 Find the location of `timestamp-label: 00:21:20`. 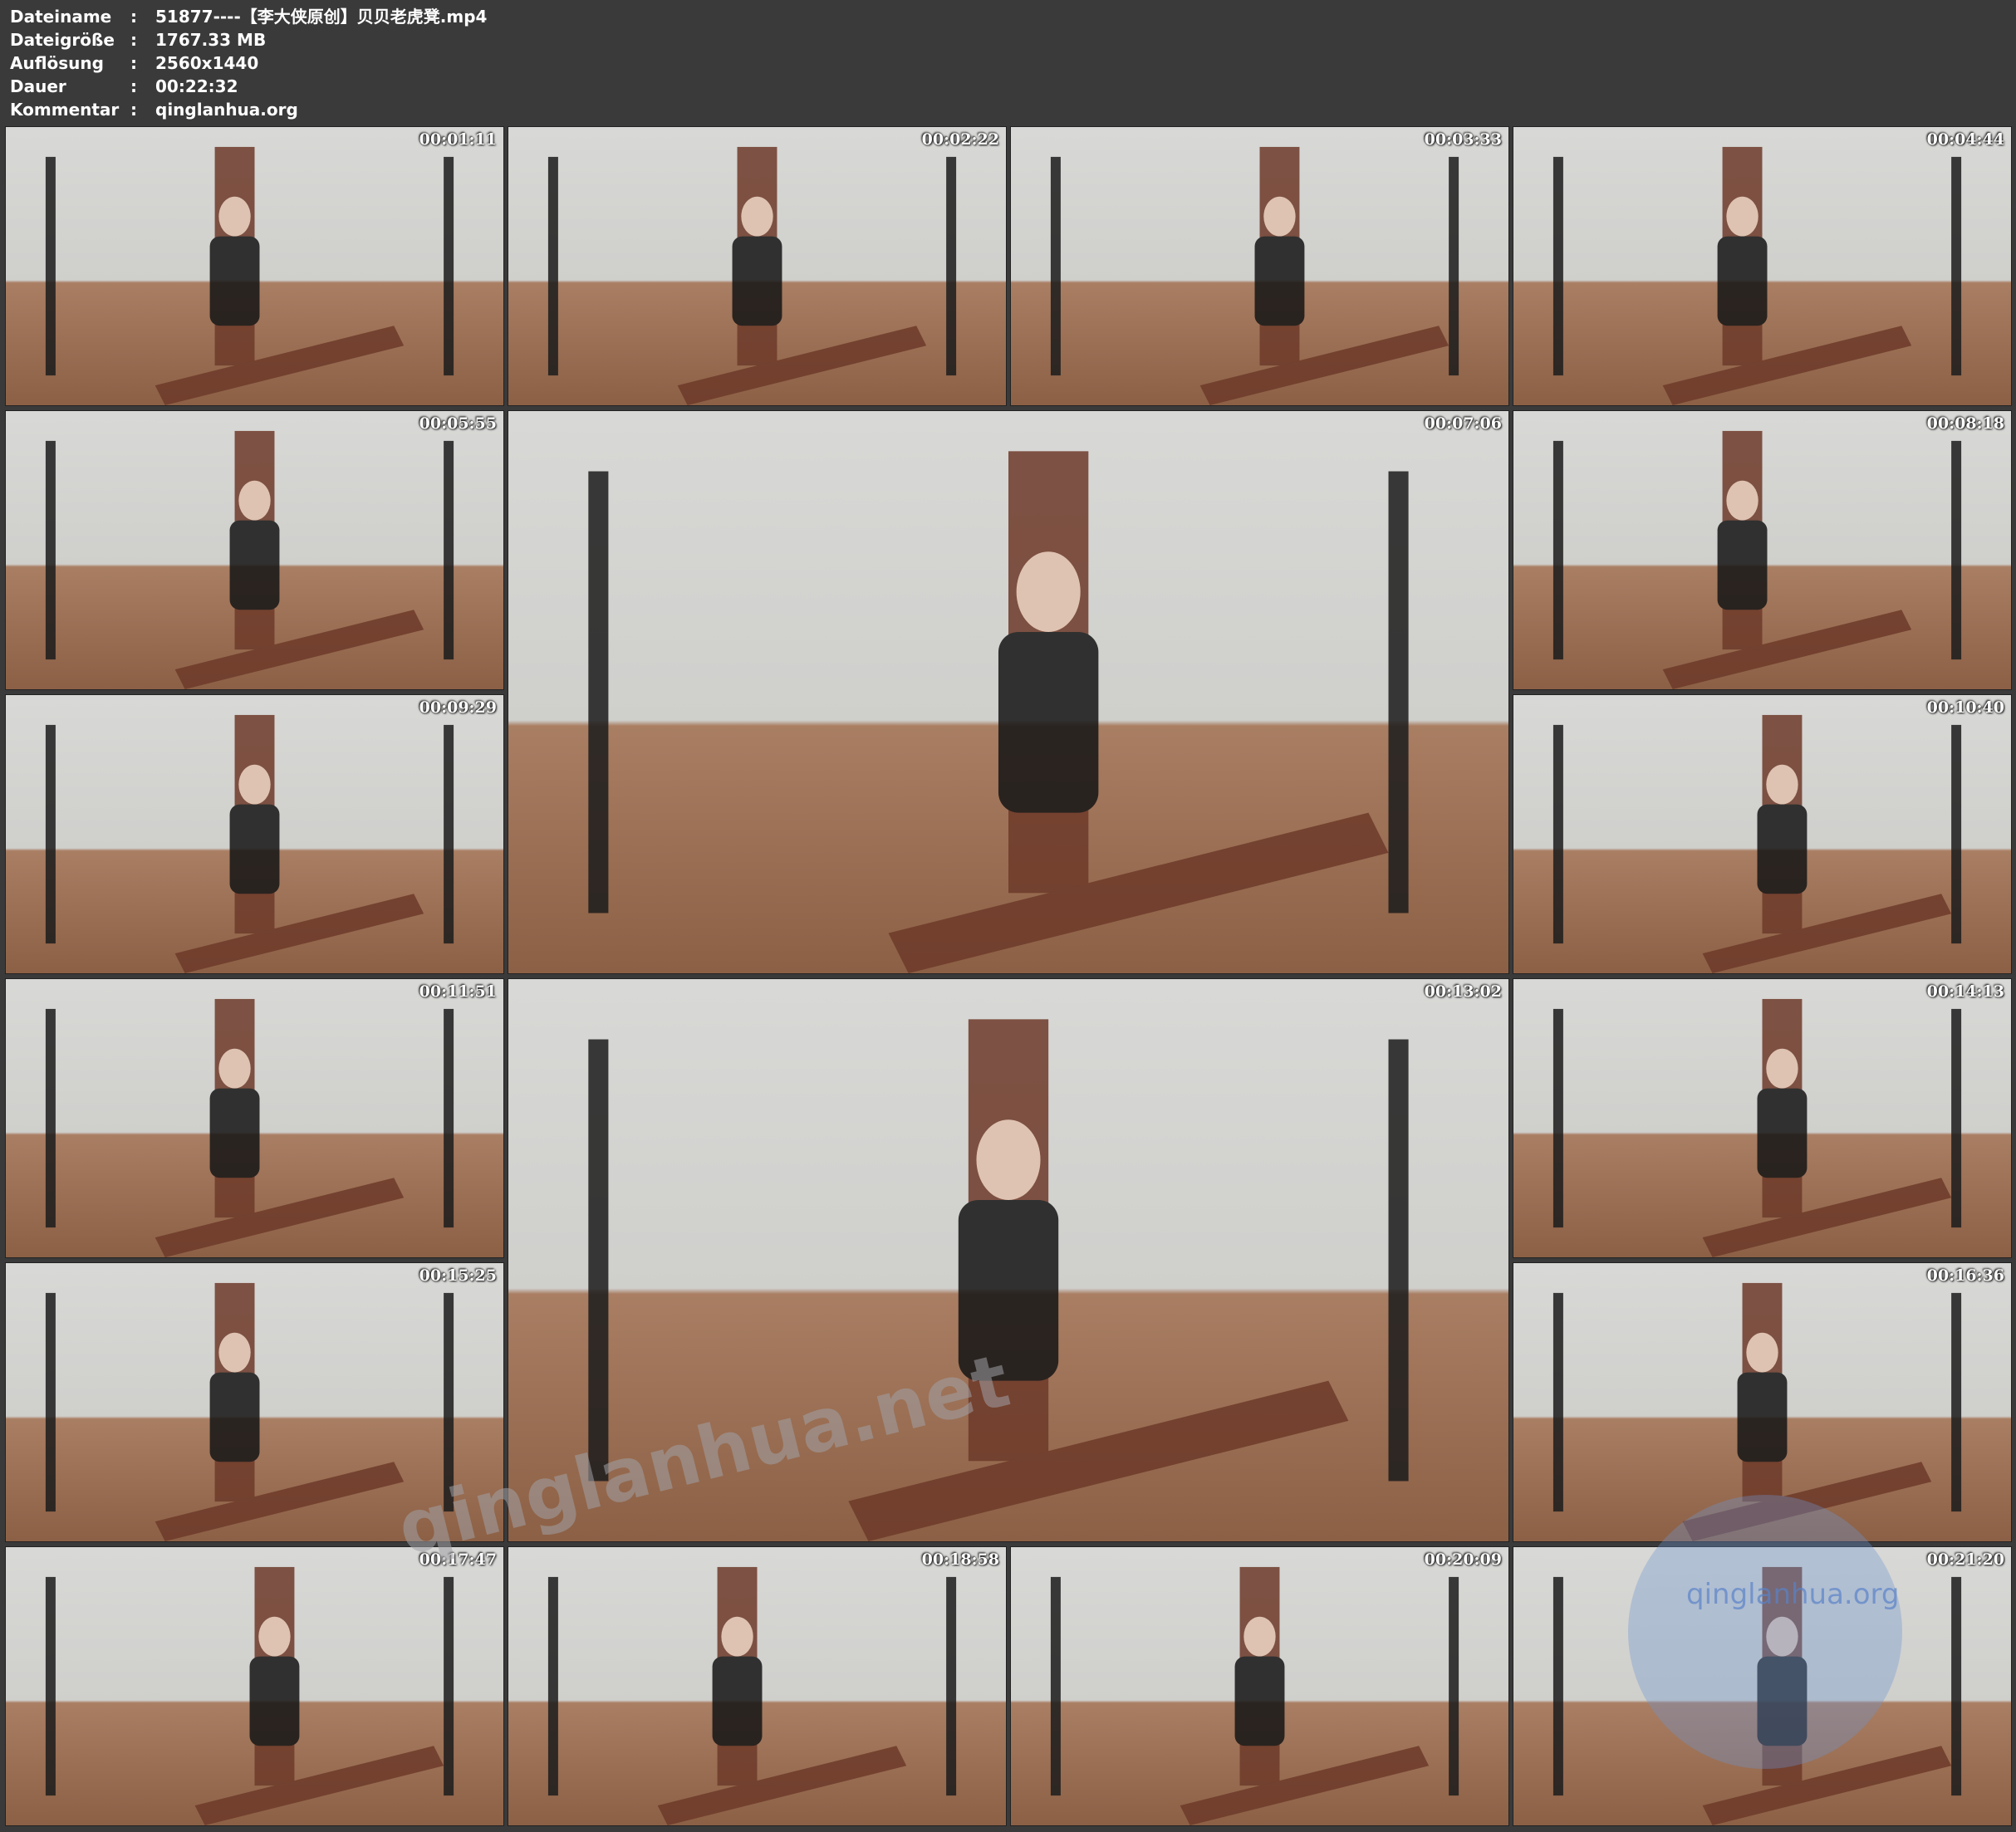

timestamp-label: 00:21:20 is located at coordinates (1965, 1559).